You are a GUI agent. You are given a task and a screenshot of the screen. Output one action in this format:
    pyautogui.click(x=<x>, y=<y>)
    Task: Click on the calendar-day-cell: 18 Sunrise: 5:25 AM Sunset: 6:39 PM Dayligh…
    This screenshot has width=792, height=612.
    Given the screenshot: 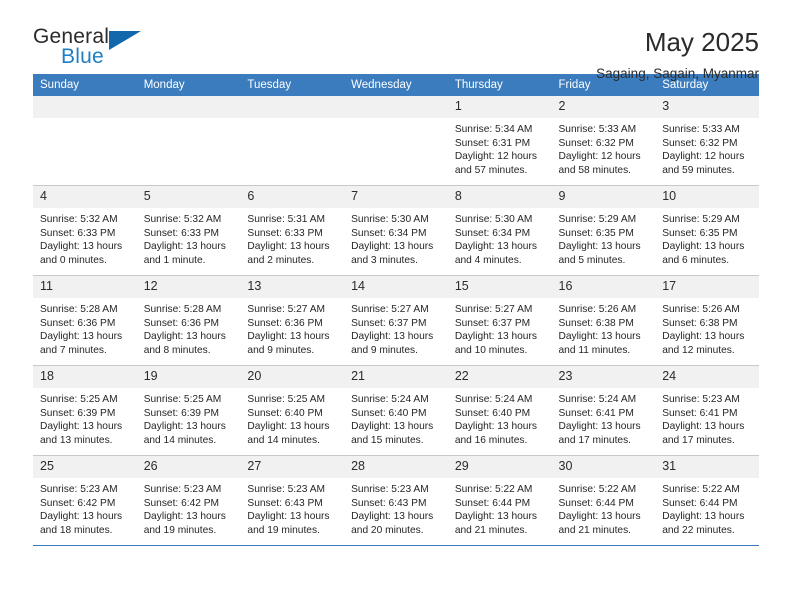 What is the action you would take?
    pyautogui.click(x=85, y=410)
    